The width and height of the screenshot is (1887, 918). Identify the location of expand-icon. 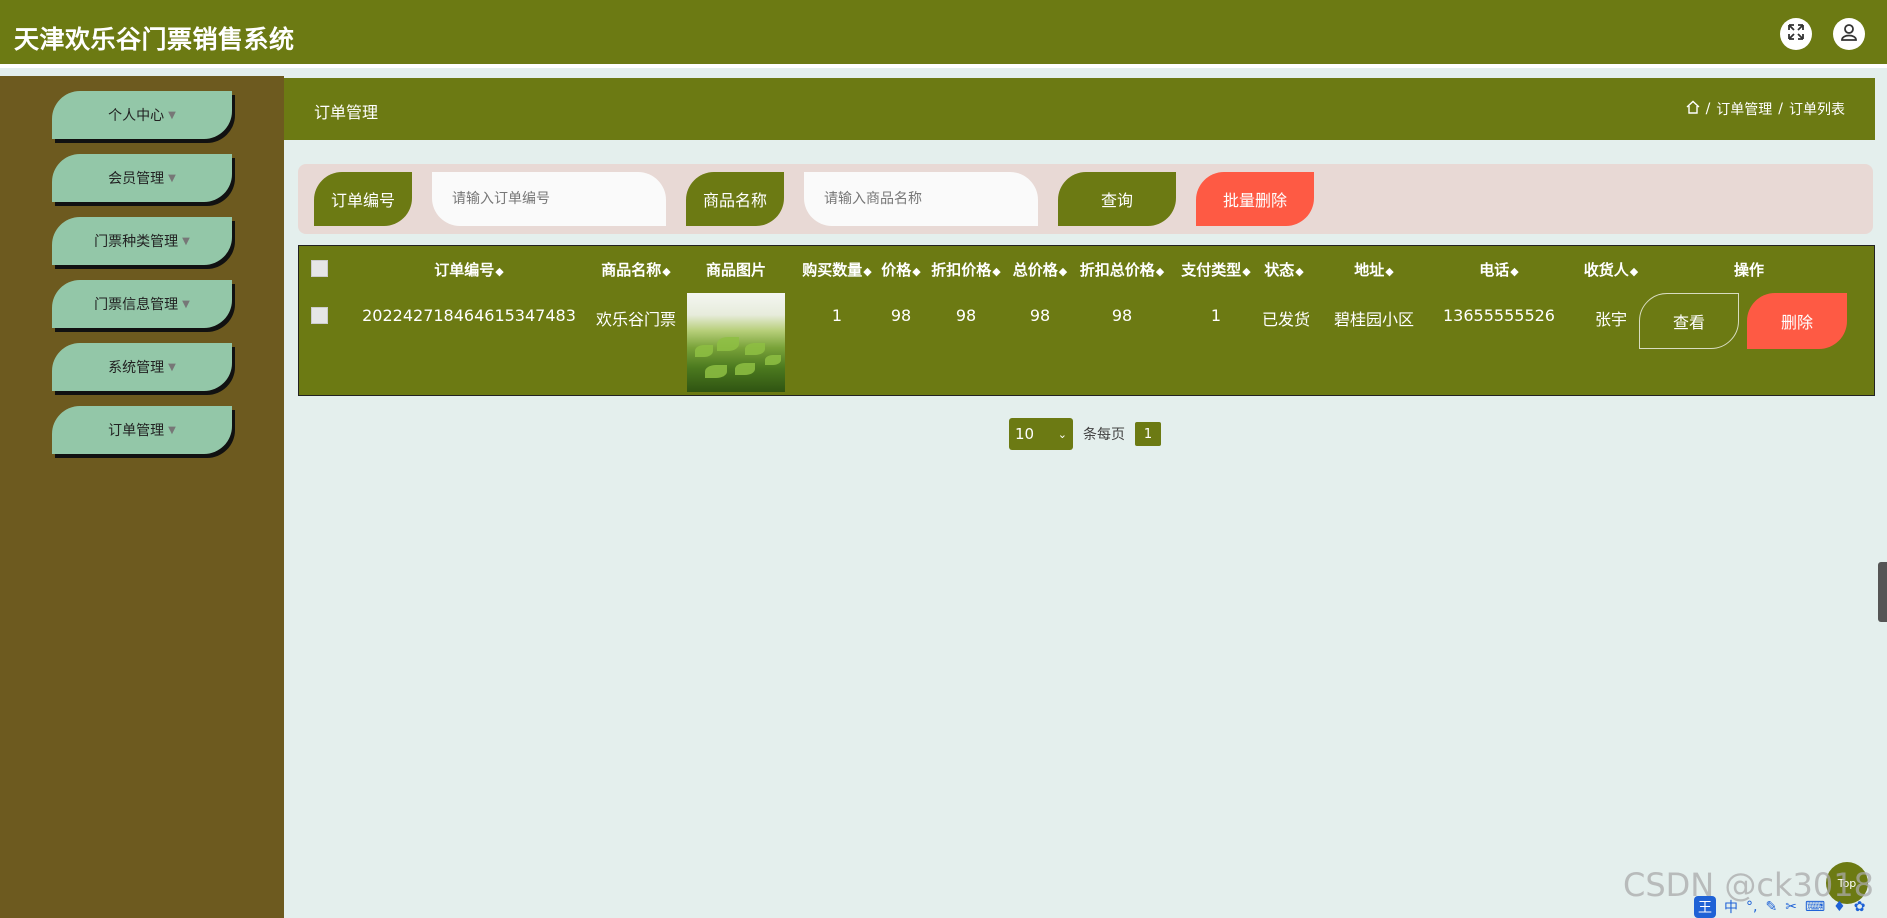
(1796, 34).